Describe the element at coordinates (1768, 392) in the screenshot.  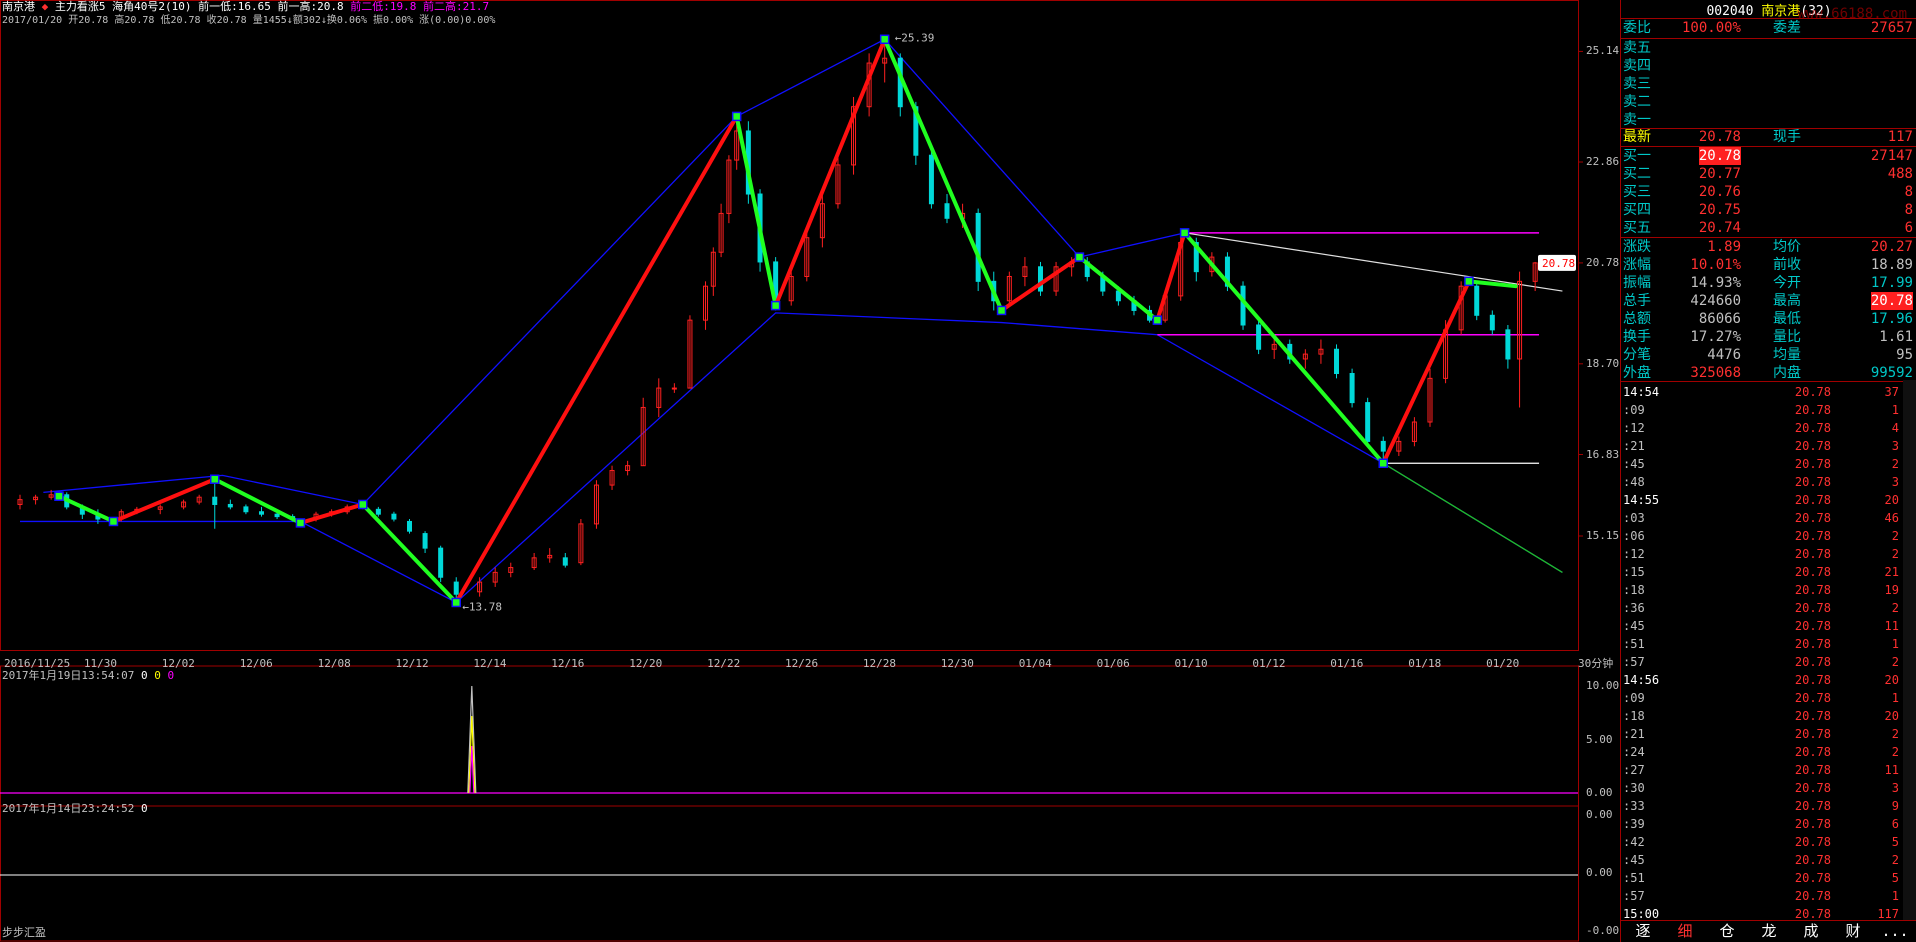
I see `tick-row: 14:54 20.78 37` at that location.